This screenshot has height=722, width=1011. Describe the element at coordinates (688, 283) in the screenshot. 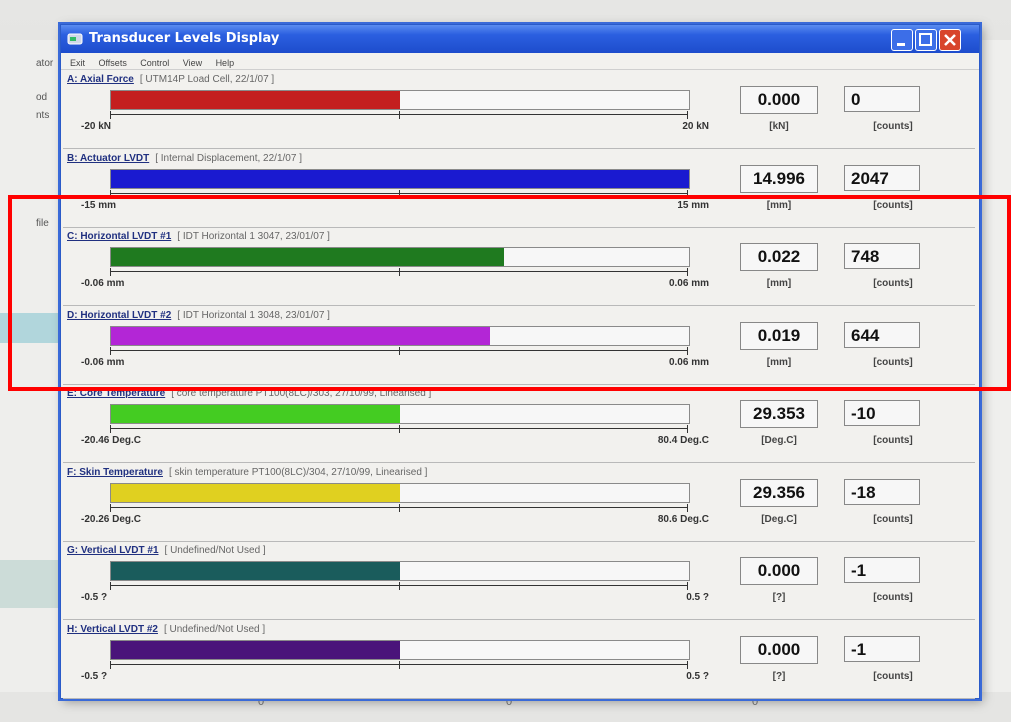

I see `range-max-label: 0.06 mm` at that location.